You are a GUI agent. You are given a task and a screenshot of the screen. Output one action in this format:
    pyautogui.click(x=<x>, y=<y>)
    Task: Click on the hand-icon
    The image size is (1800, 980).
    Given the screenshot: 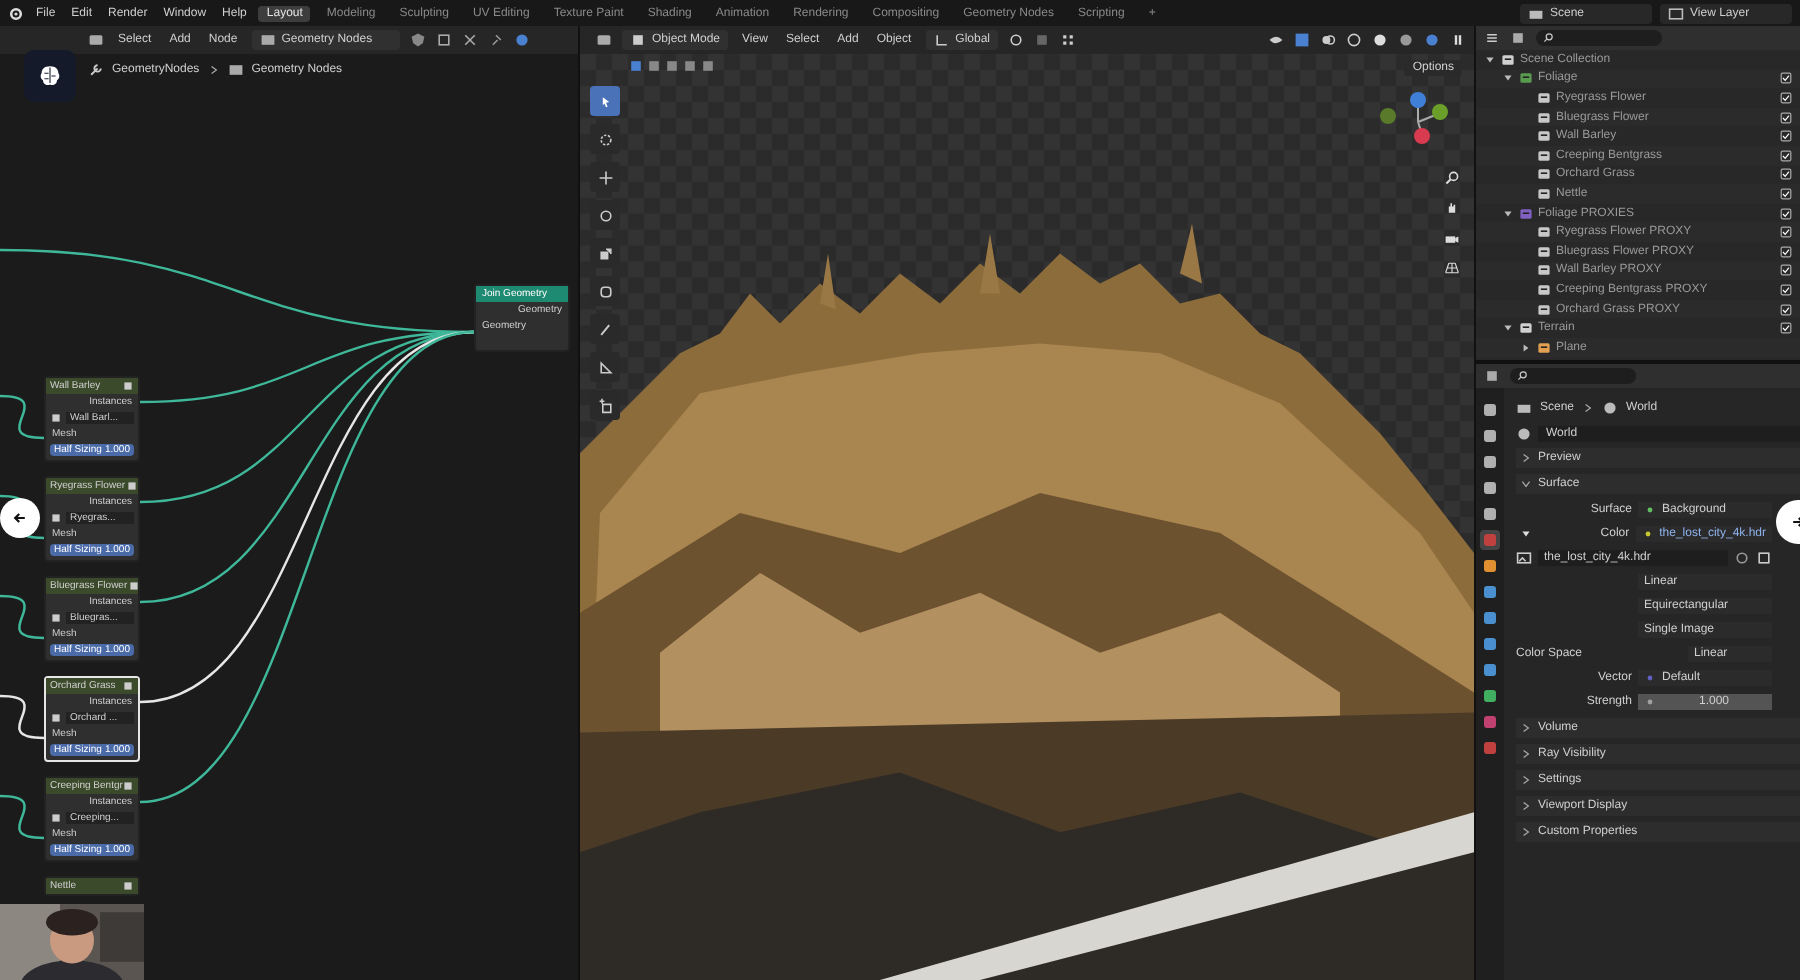 What is the action you would take?
    pyautogui.click(x=1452, y=208)
    